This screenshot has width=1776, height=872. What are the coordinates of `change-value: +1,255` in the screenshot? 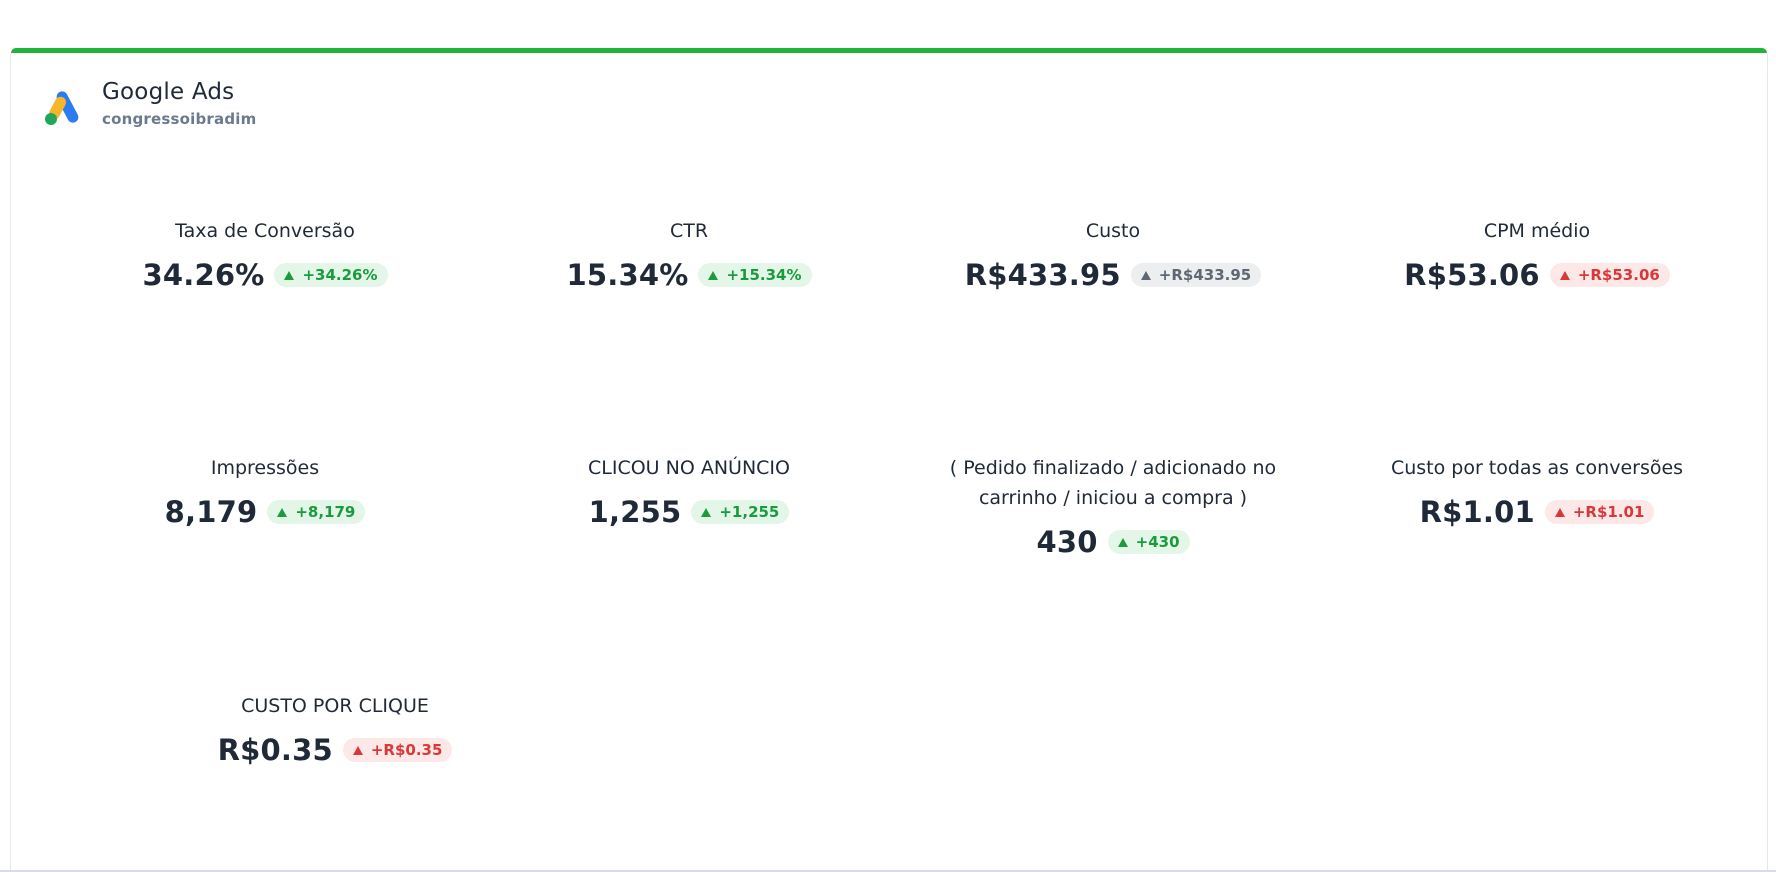 It's located at (749, 512).